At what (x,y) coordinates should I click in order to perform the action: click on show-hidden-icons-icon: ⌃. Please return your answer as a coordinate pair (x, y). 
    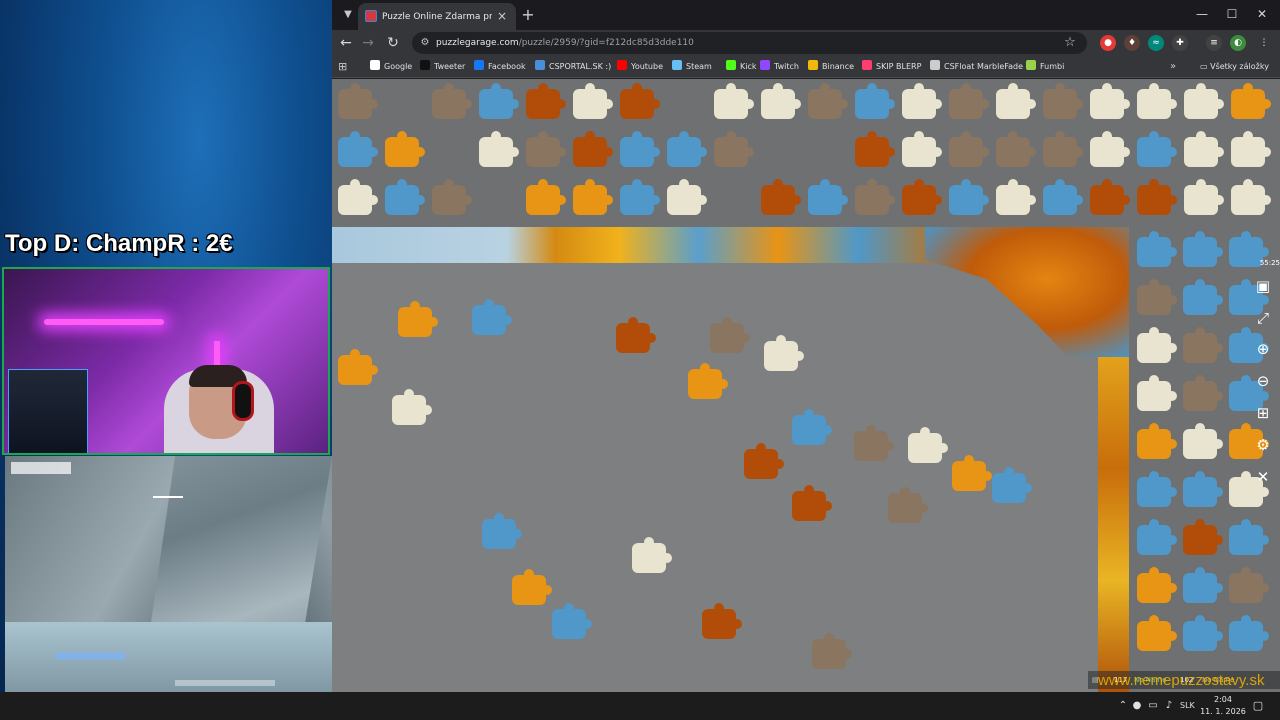
    Looking at the image, I should click on (1123, 706).